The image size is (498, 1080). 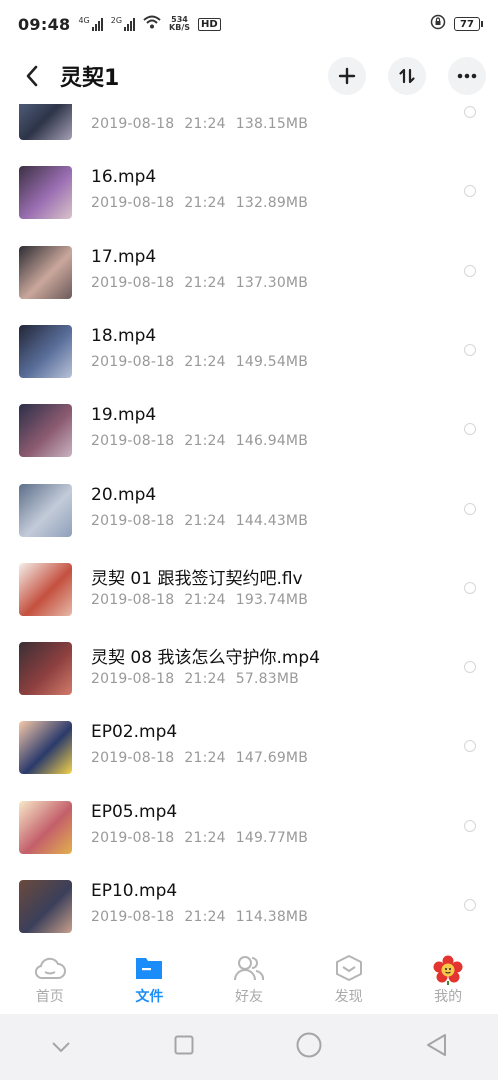 I want to click on nav-down-button, so click(x=61, y=1047).